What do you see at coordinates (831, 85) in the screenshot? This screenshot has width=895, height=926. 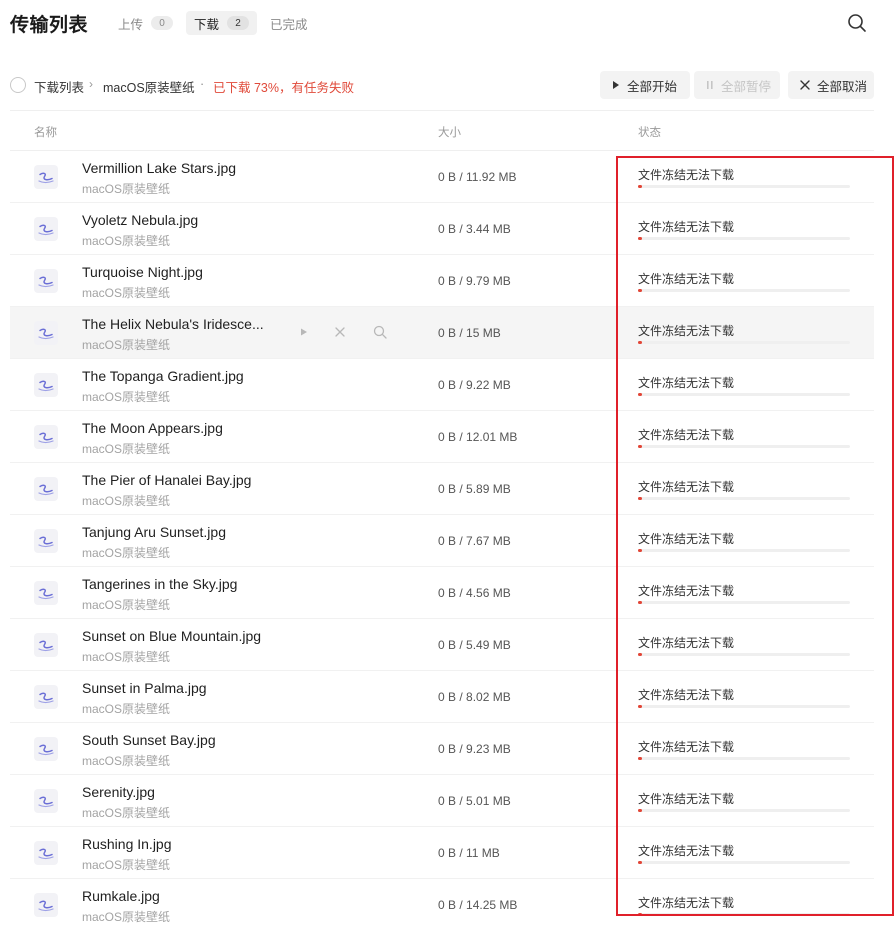 I see `cancel-all-button: 全部取消` at bounding box center [831, 85].